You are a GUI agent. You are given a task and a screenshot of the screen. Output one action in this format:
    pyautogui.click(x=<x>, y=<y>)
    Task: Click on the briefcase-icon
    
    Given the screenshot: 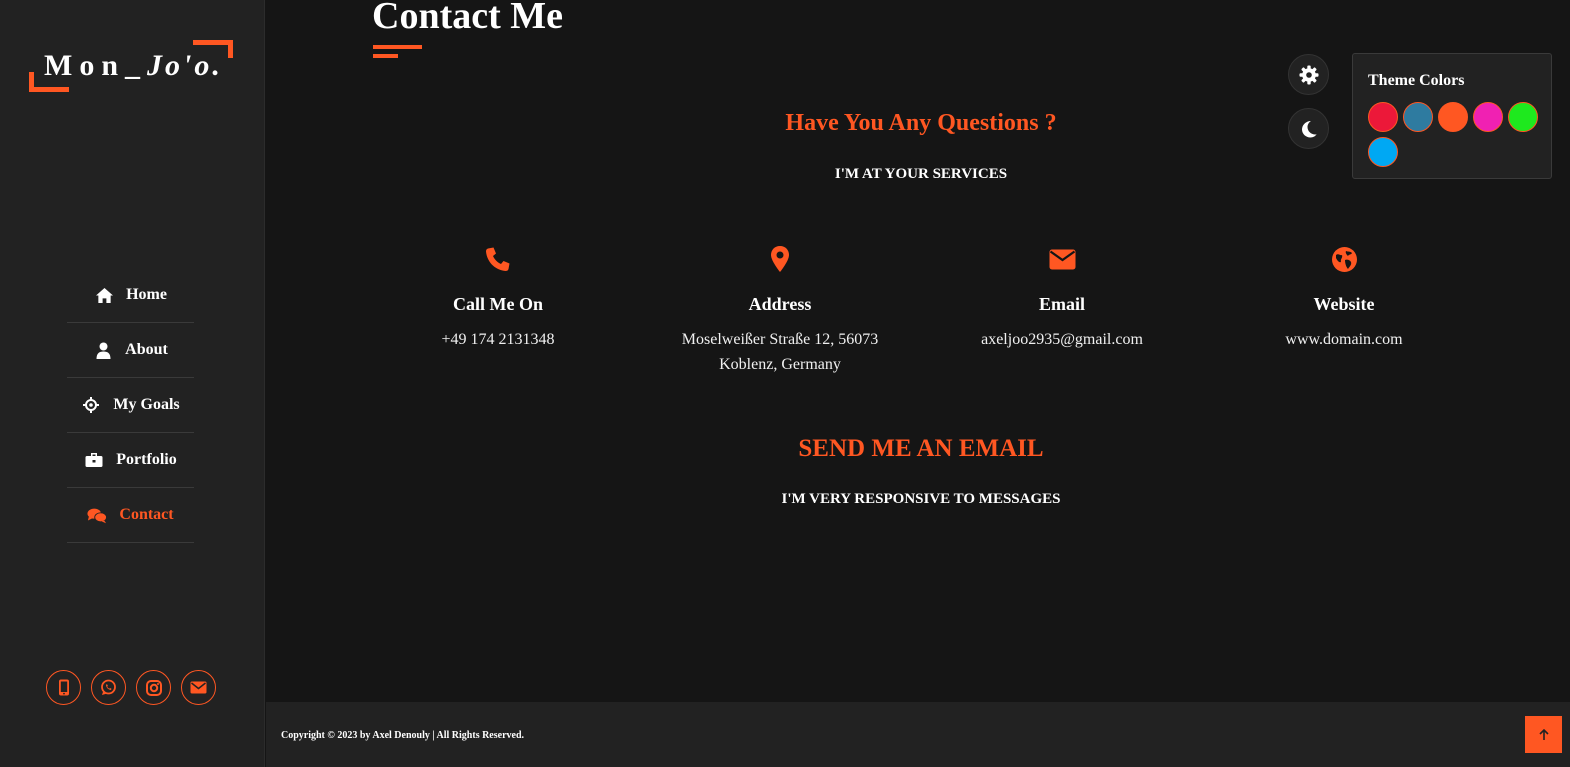 What is the action you would take?
    pyautogui.click(x=94, y=460)
    